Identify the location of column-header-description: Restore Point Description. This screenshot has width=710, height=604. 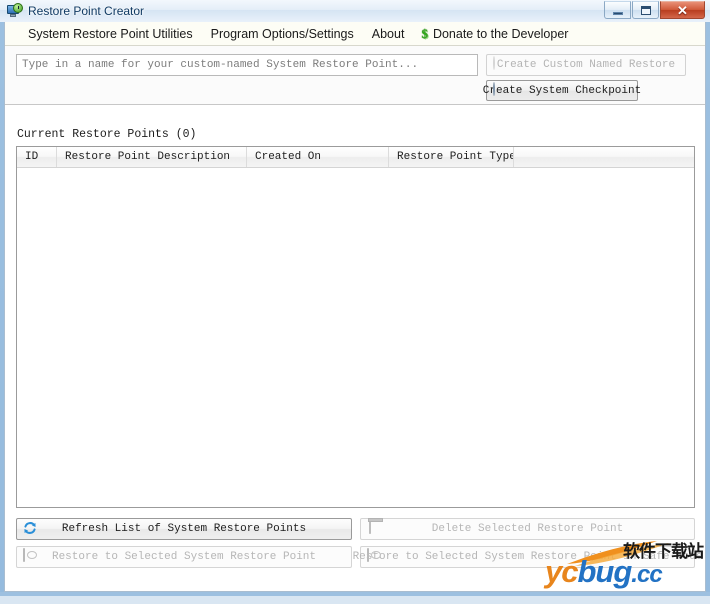
(152, 157).